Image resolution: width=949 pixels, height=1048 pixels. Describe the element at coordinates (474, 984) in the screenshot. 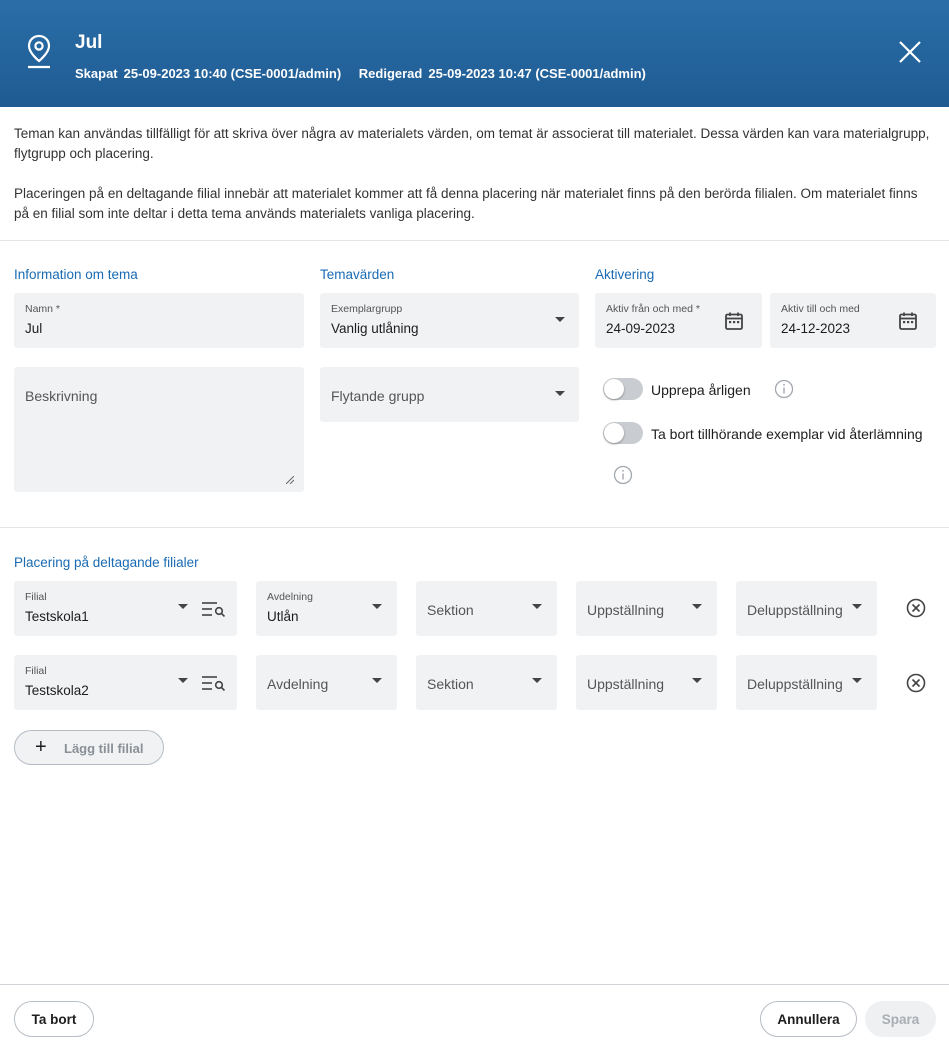

I see `footer-divider` at that location.